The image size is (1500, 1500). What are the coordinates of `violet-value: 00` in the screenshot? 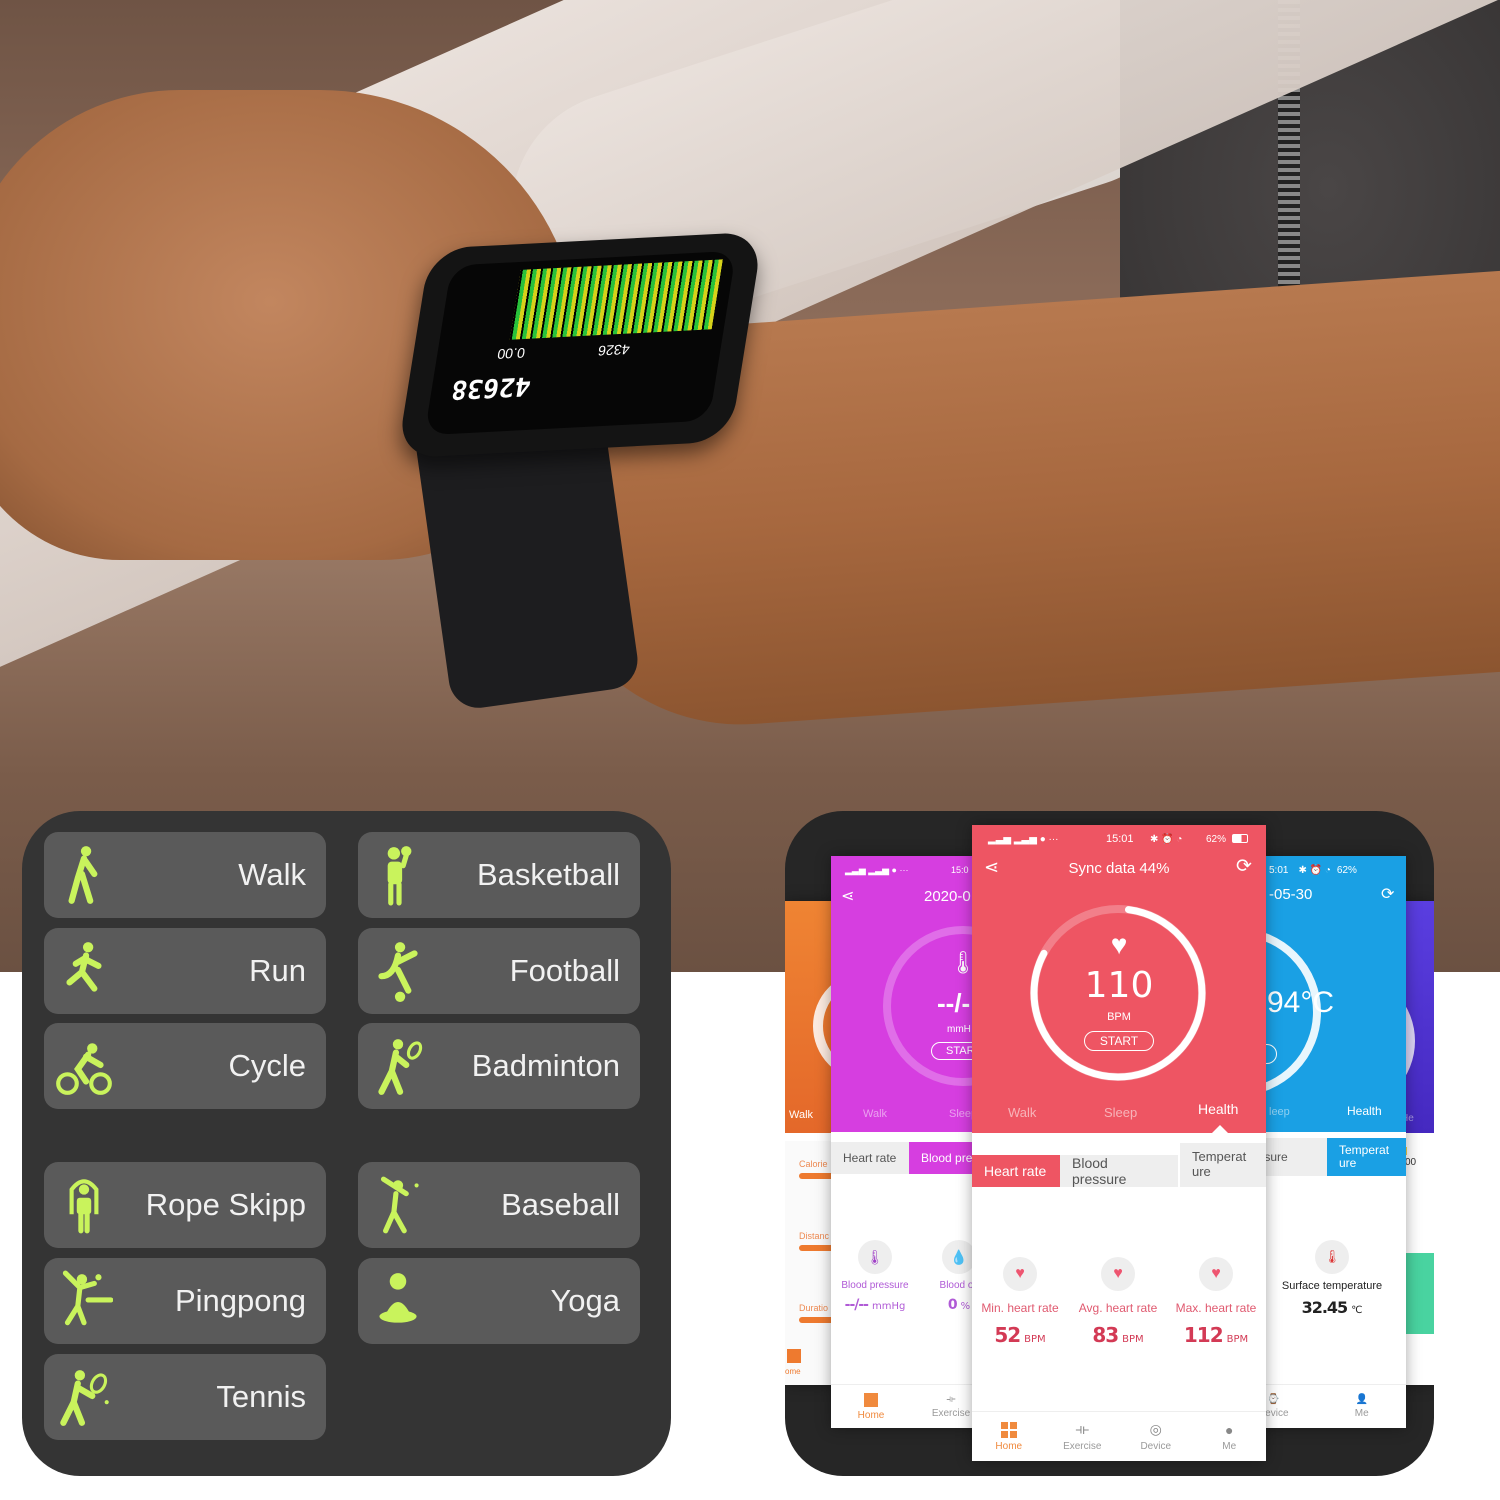 It's located at (1411, 1162).